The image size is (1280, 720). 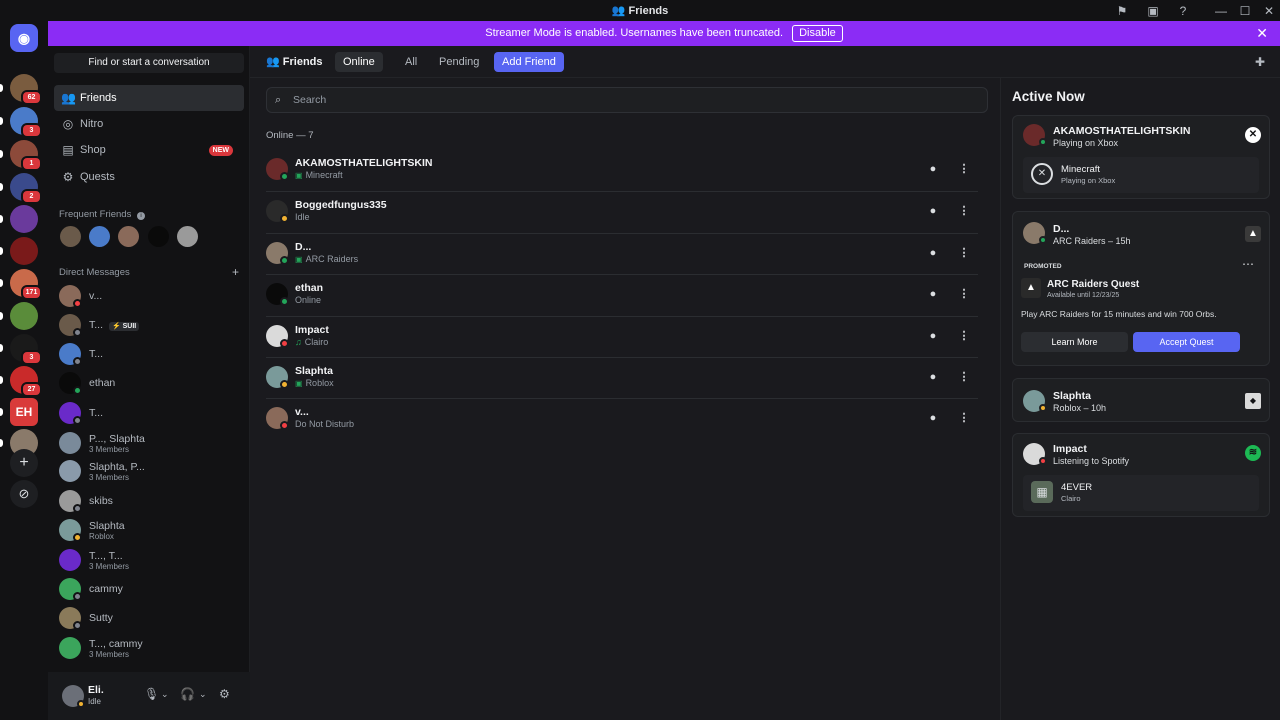 What do you see at coordinates (151, 694) in the screenshot?
I see `microphone-icon: 🎙` at bounding box center [151, 694].